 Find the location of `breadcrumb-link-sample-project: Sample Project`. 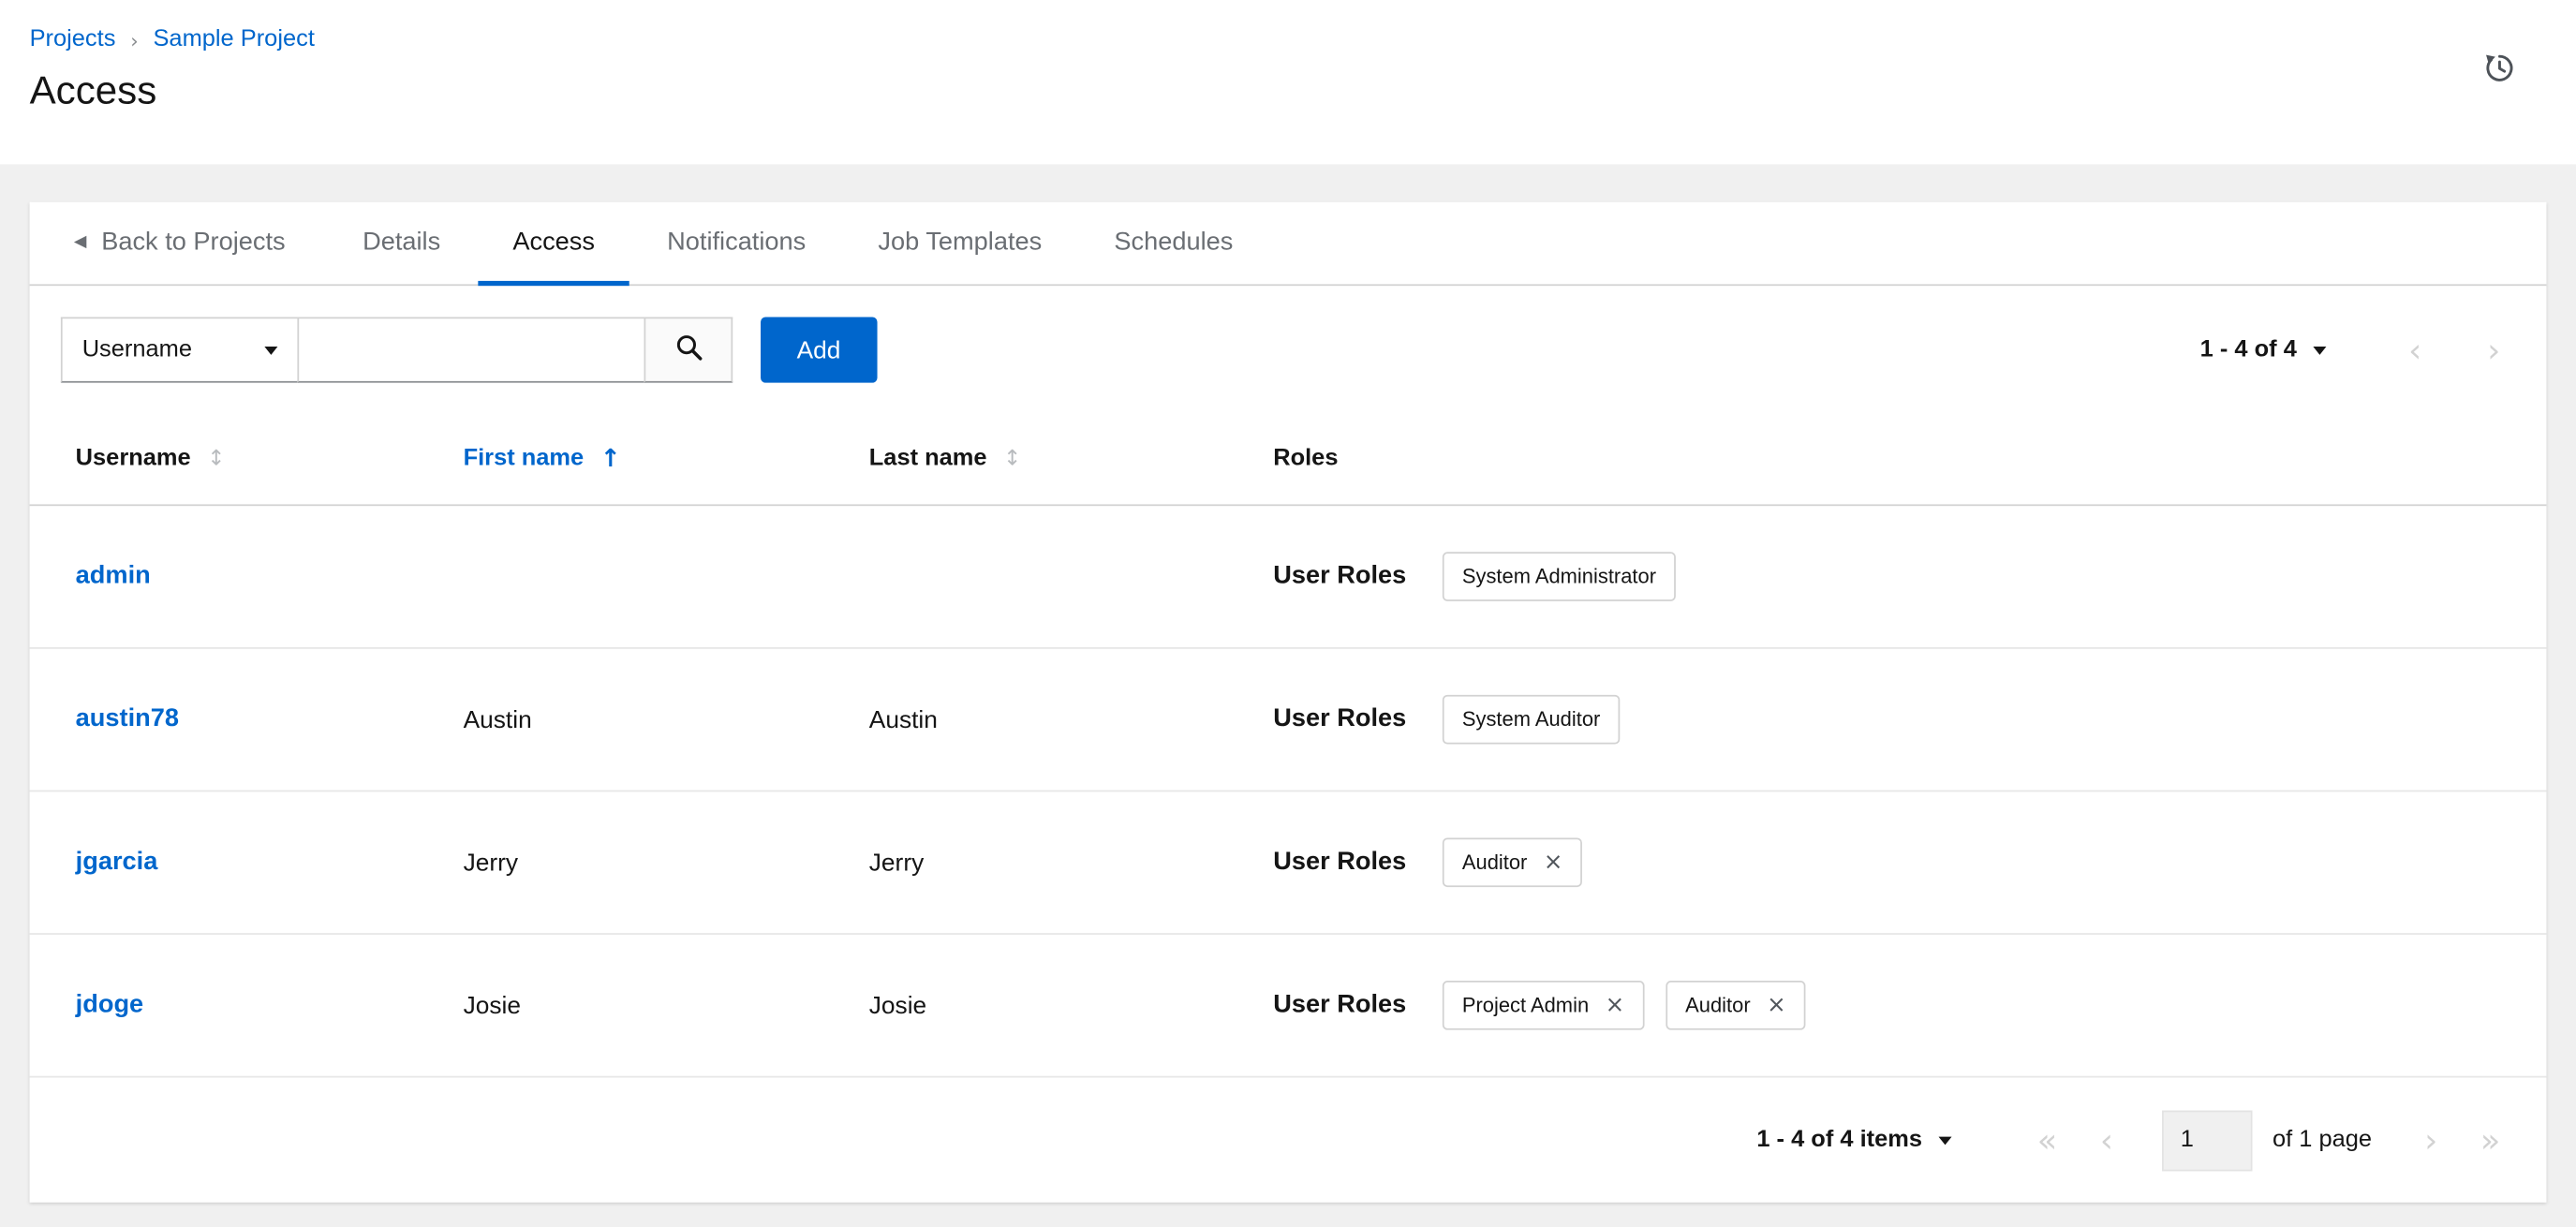

breadcrumb-link-sample-project: Sample Project is located at coordinates (233, 39).